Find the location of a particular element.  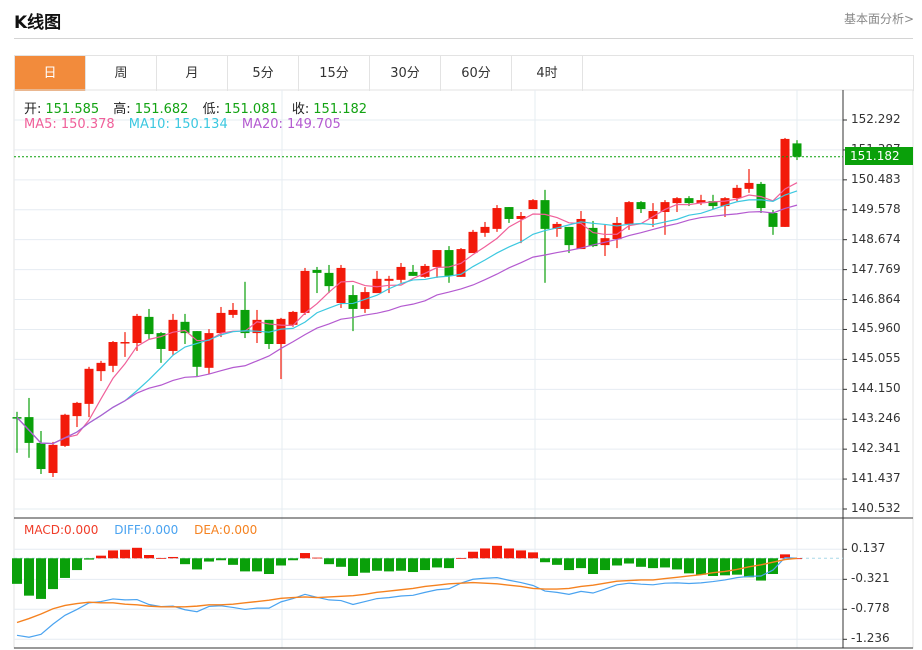

price-tick-label: 142.341 is located at coordinates (876, 448).